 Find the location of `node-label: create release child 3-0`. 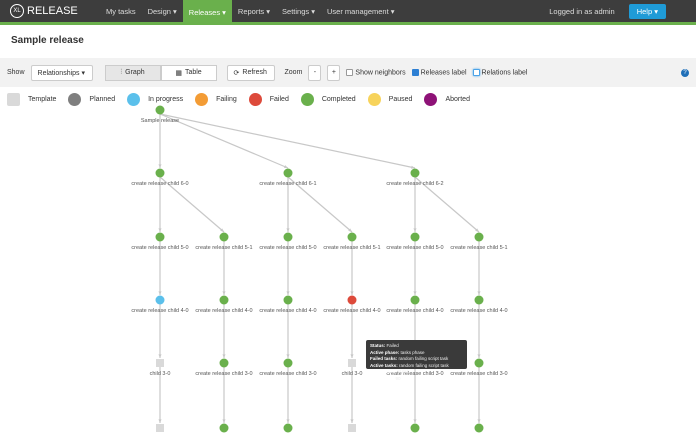

node-label: create release child 3-0 is located at coordinates (223, 374).